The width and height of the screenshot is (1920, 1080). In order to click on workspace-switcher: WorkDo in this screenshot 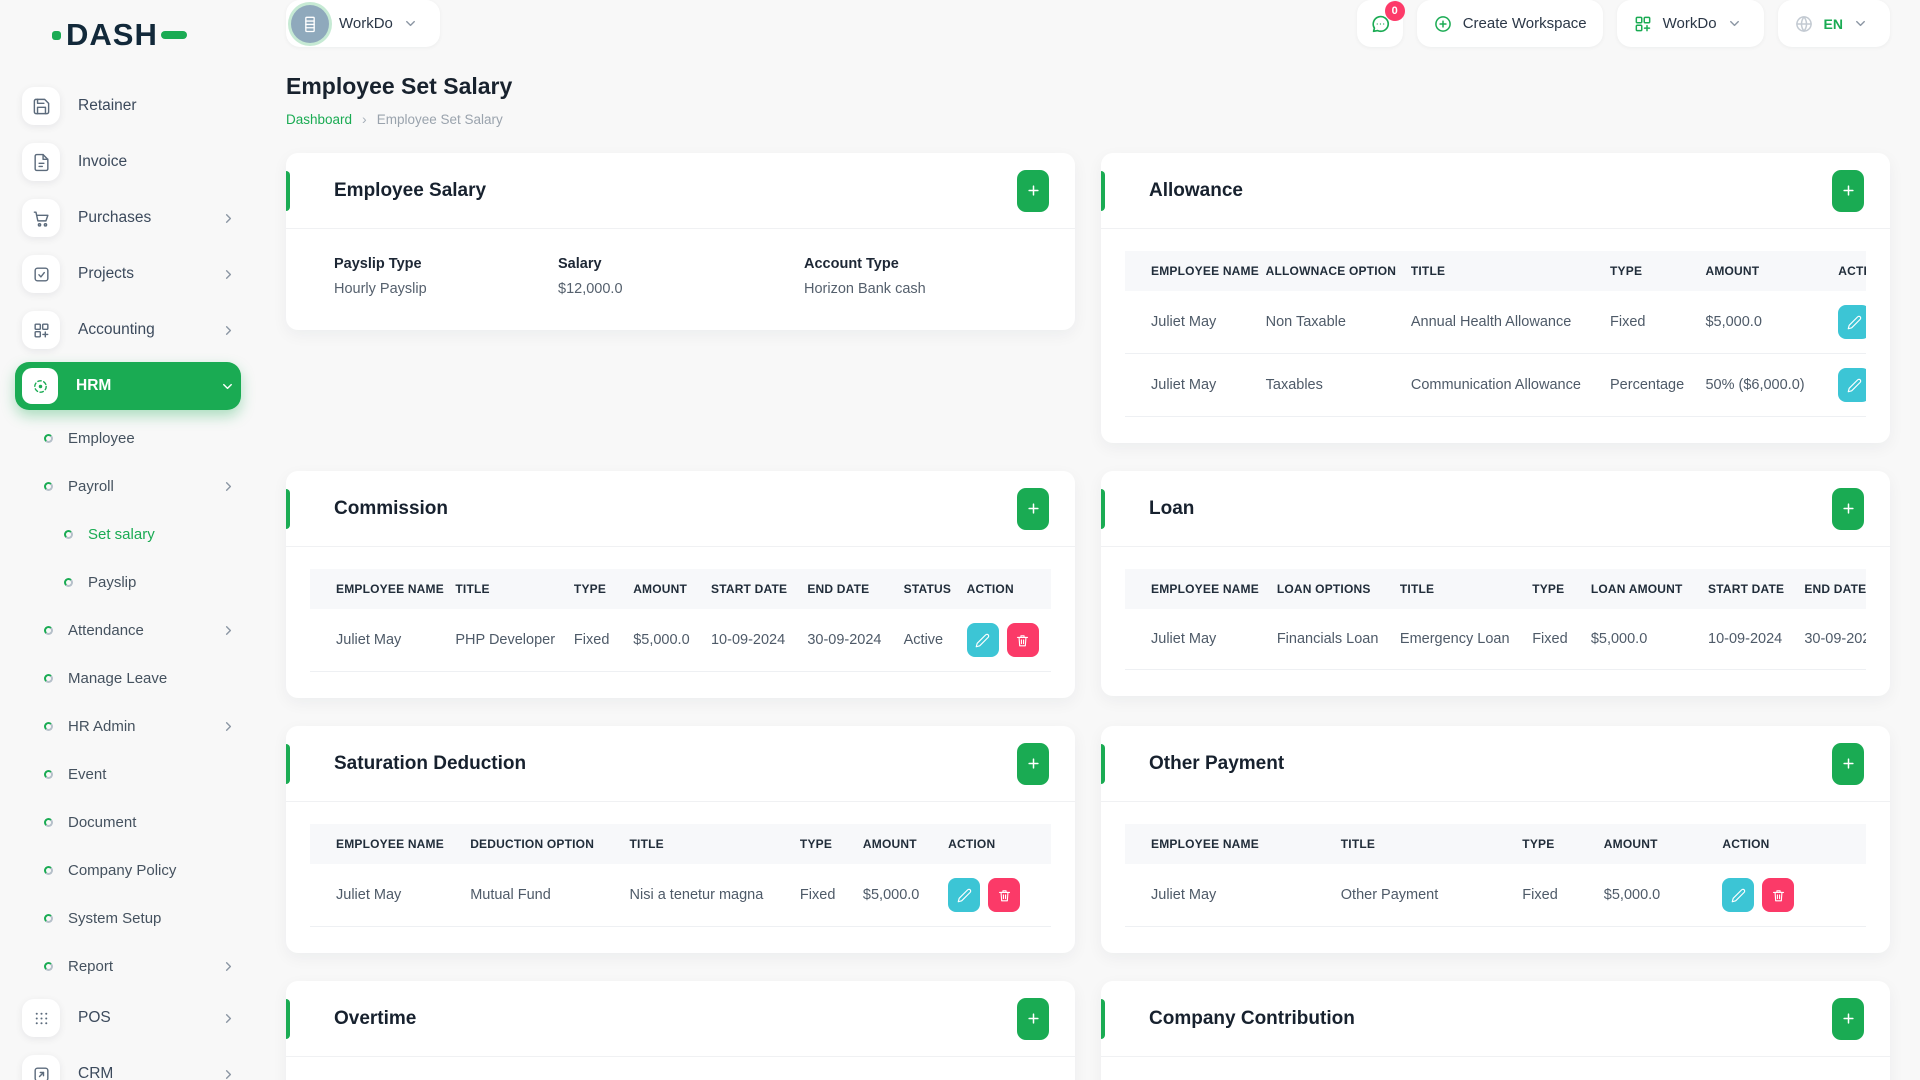, I will do `click(363, 23)`.